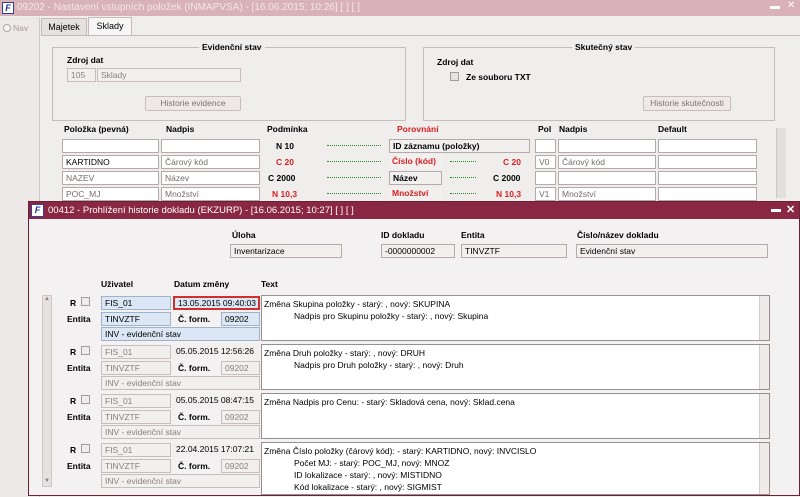  What do you see at coordinates (37, 210) in the screenshot?
I see `dialog-logo-icon: F` at bounding box center [37, 210].